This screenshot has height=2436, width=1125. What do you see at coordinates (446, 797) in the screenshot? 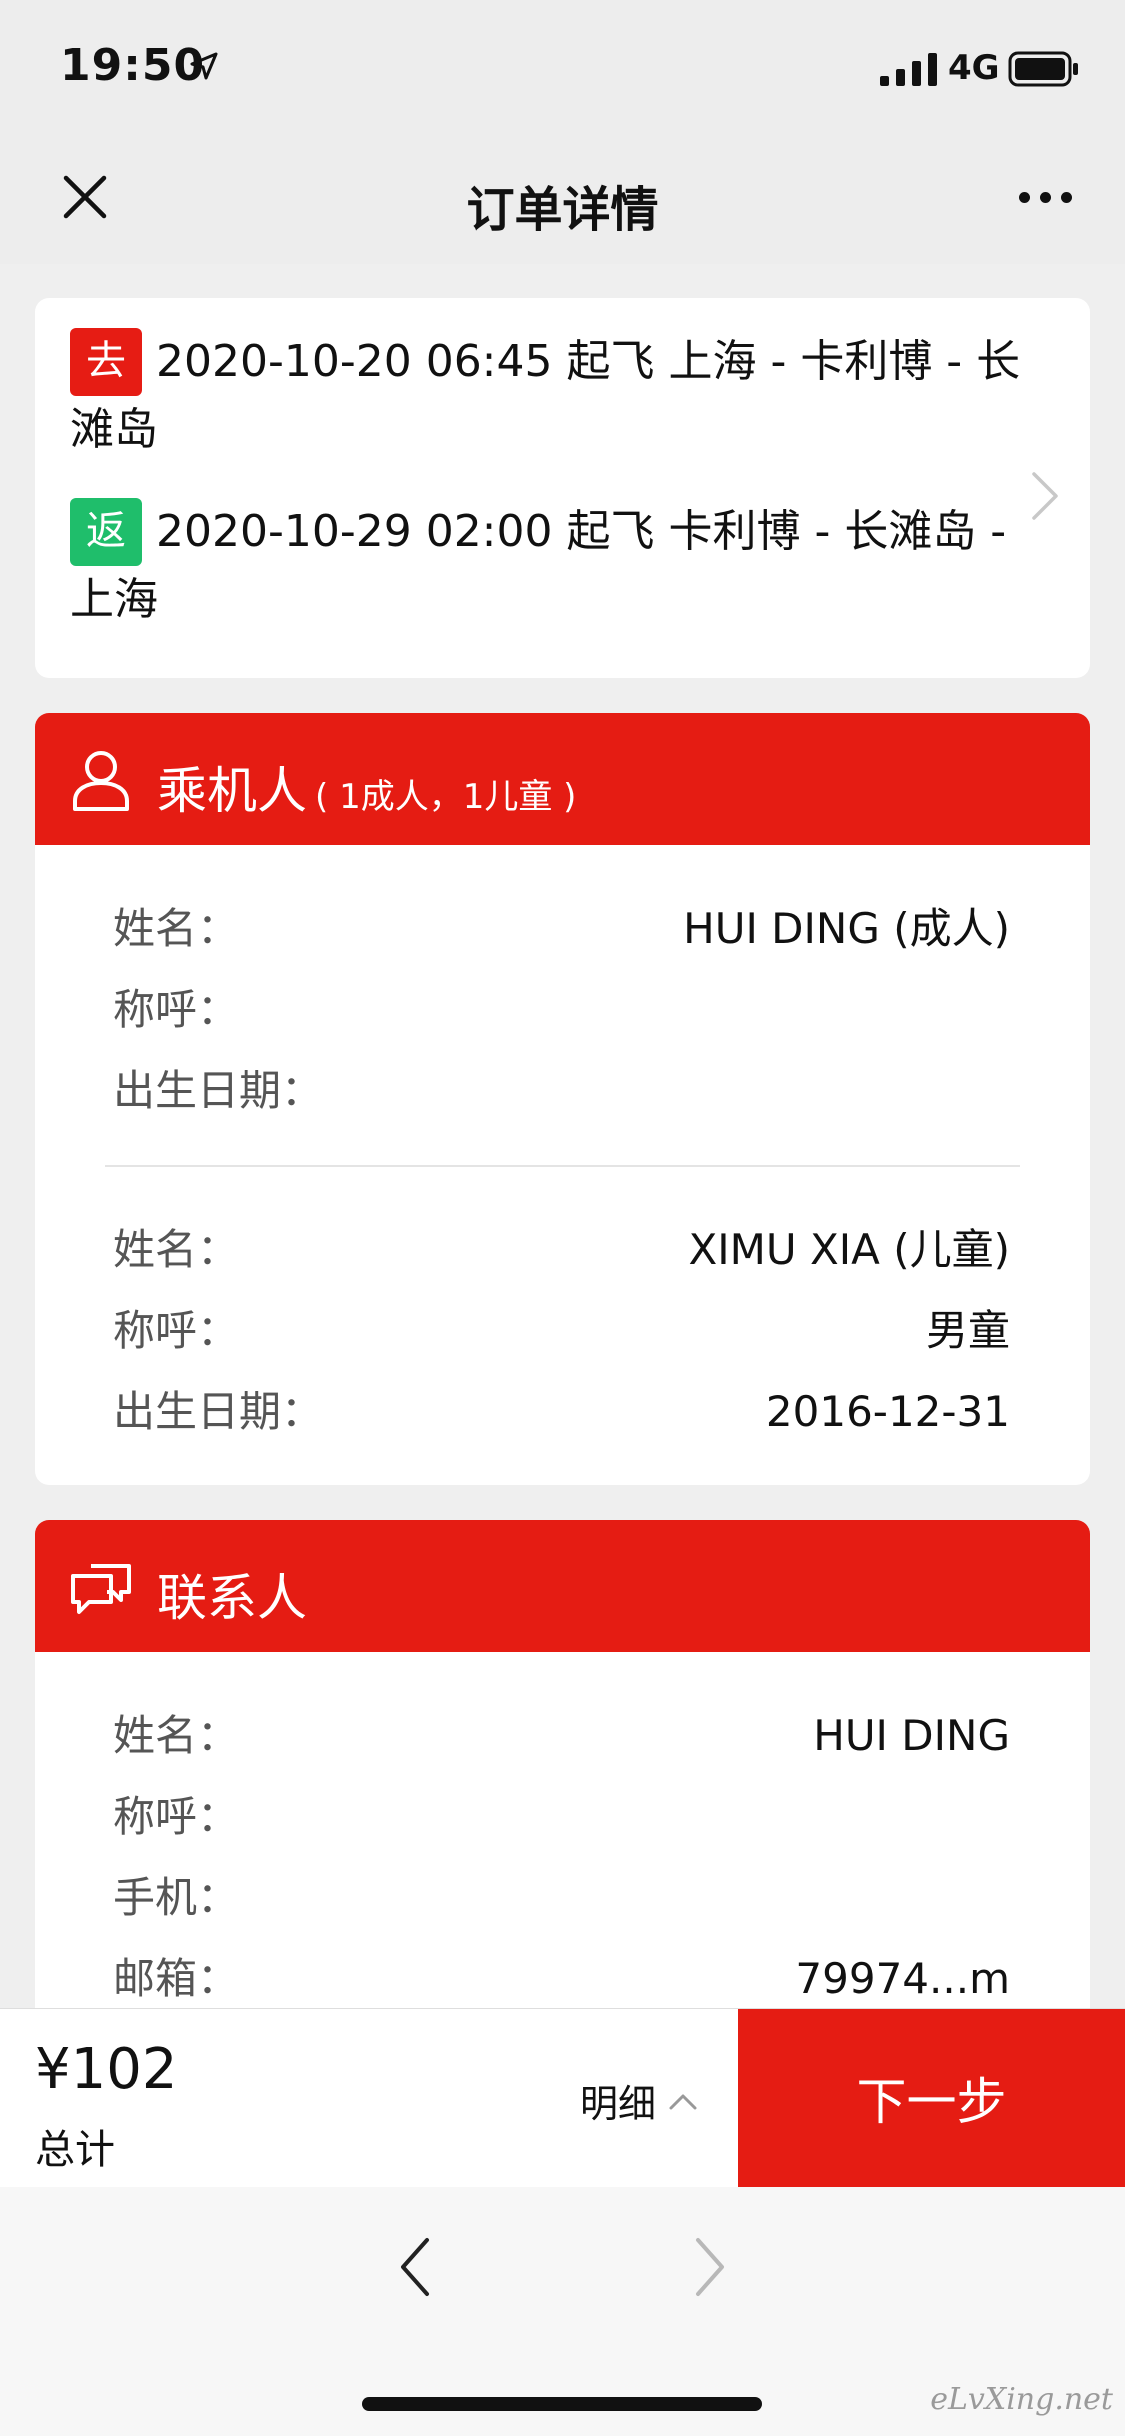
I see `passengers-count: ( 1成人，1儿童 )` at bounding box center [446, 797].